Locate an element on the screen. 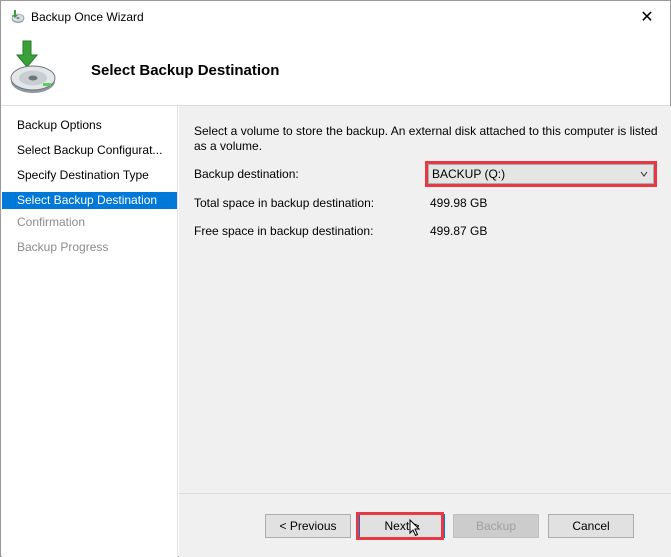 The image size is (671, 557). backup-app-icon is located at coordinates (18, 16).